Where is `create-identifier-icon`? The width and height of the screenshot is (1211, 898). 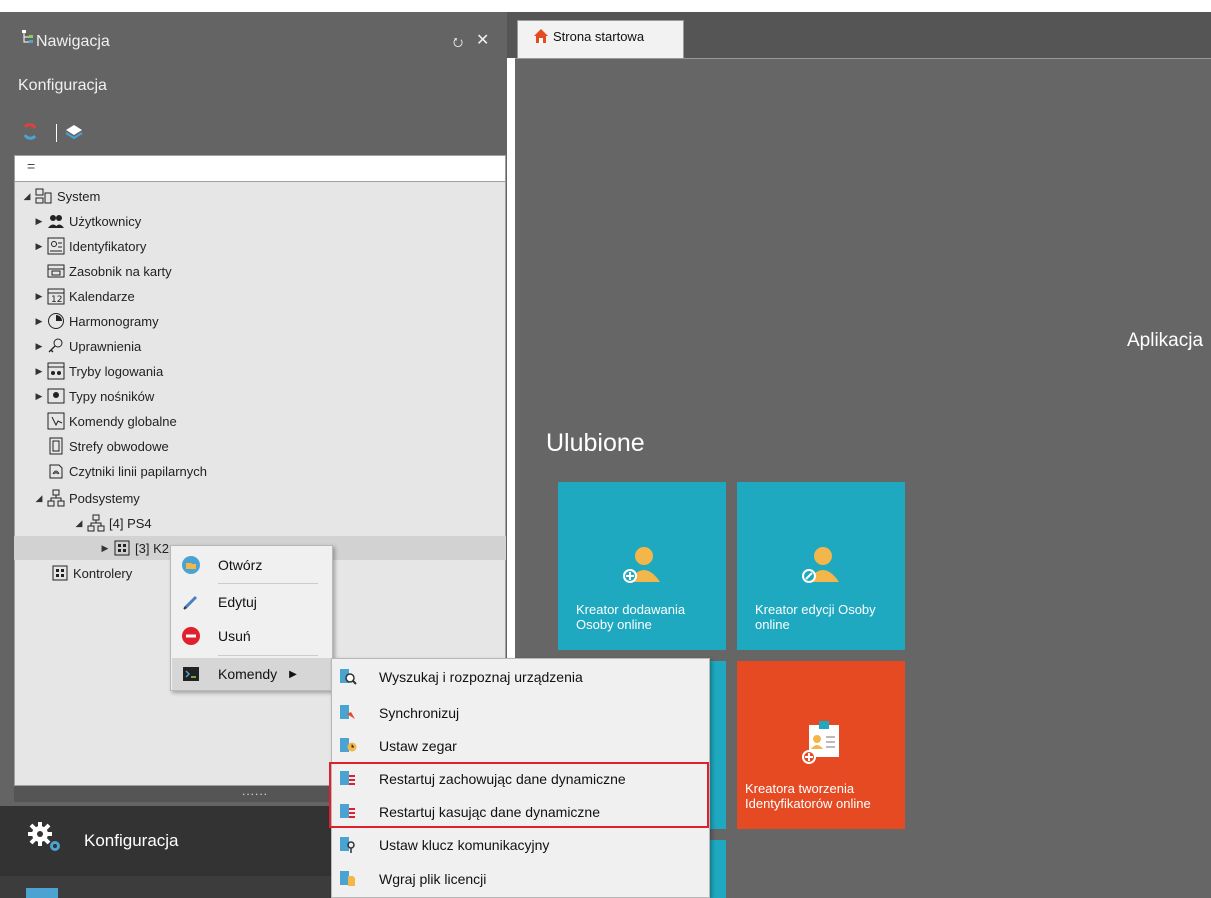
create-identifier-icon is located at coordinates (823, 744).